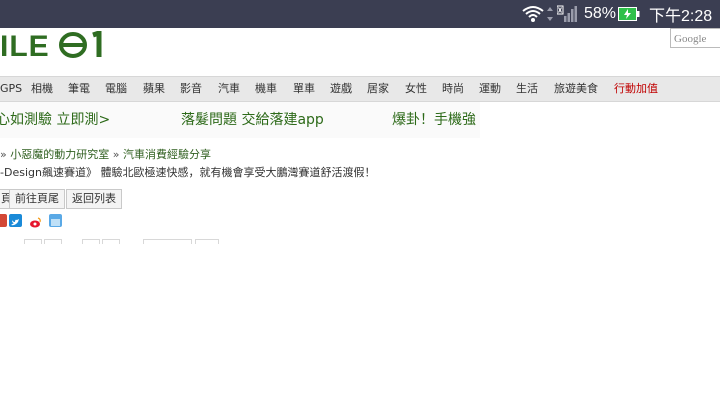 The image size is (720, 405). I want to click on nav-item-travel-food: 旅遊美食, so click(576, 89).